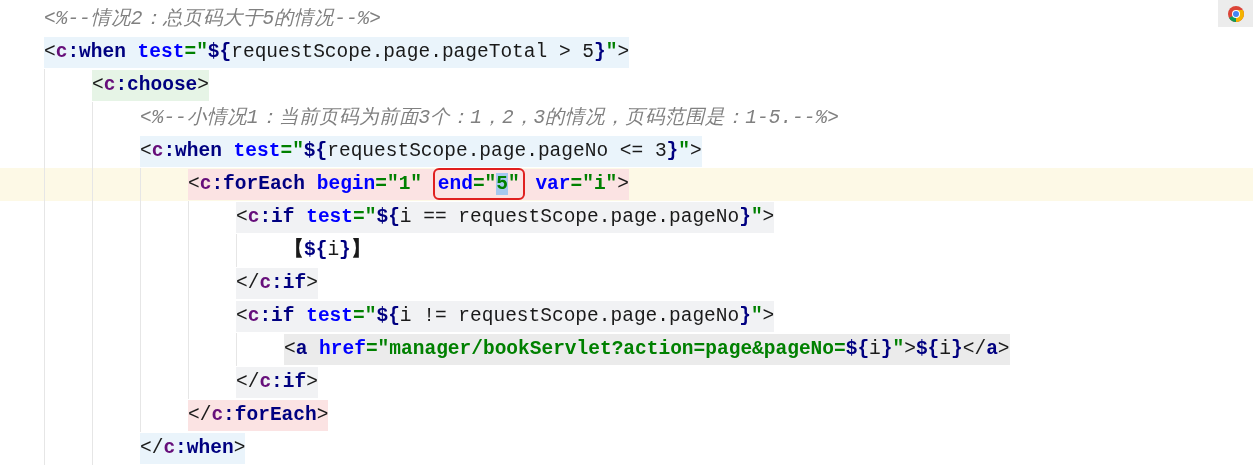  I want to click on code-line: 【${i}】, so click(327, 250).